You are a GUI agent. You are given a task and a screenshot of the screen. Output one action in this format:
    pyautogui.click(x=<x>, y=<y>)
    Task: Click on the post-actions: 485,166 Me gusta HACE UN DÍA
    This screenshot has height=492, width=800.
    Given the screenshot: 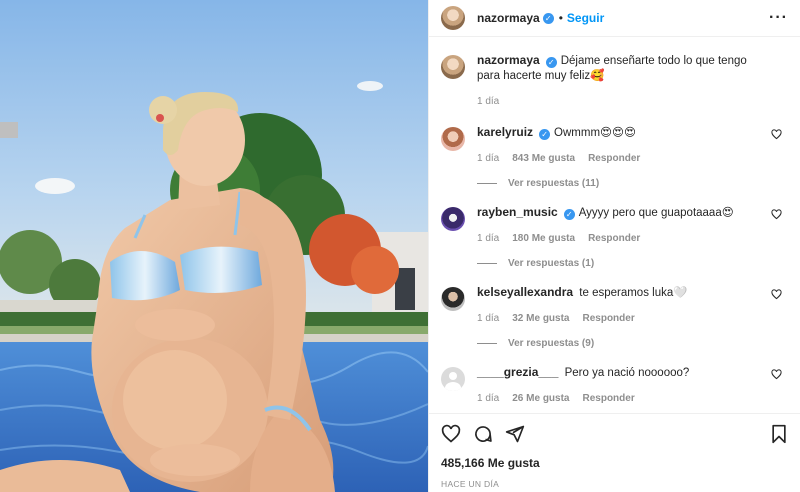 What is the action you would take?
    pyautogui.click(x=614, y=452)
    